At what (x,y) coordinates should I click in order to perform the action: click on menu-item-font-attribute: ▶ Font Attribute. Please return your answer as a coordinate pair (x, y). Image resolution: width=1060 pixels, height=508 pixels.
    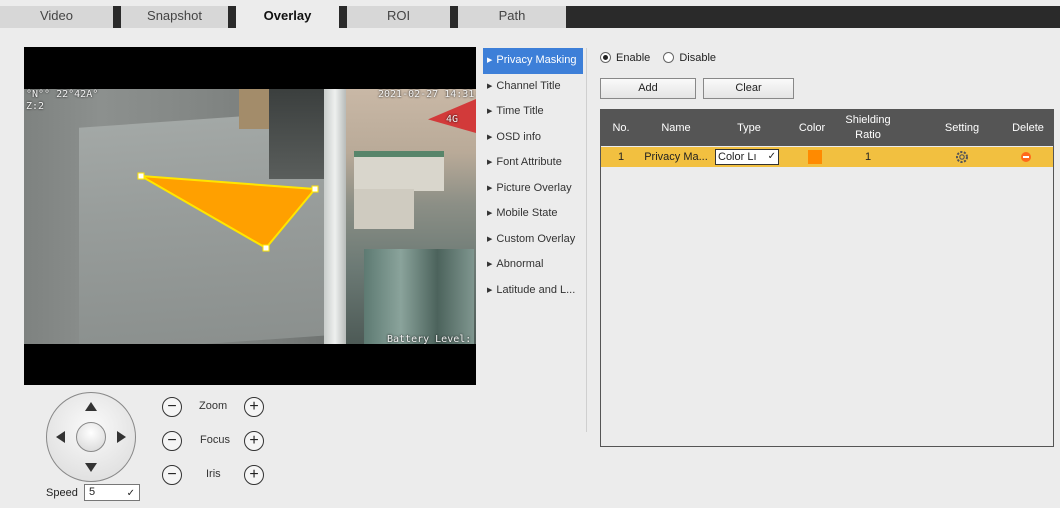
    Looking at the image, I should click on (533, 163).